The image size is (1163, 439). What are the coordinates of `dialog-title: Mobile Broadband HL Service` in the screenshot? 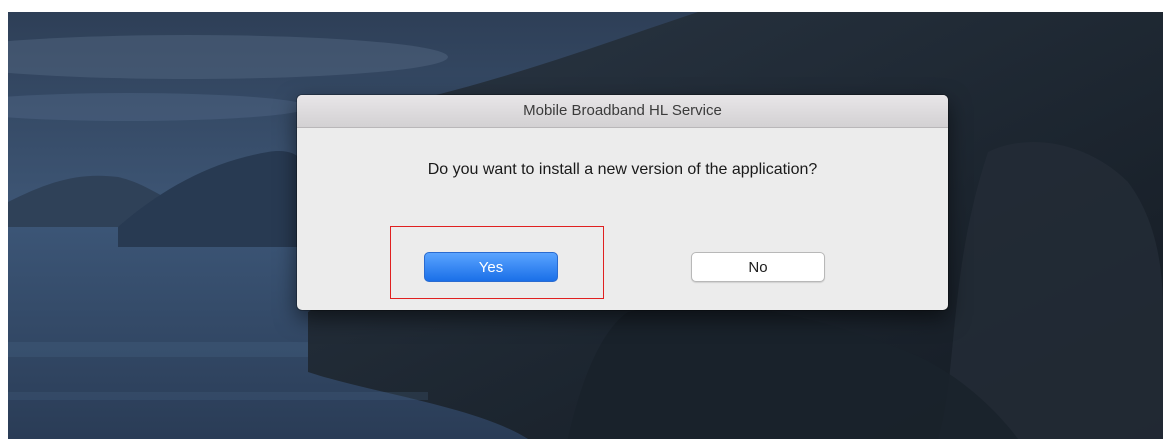 It's located at (622, 111).